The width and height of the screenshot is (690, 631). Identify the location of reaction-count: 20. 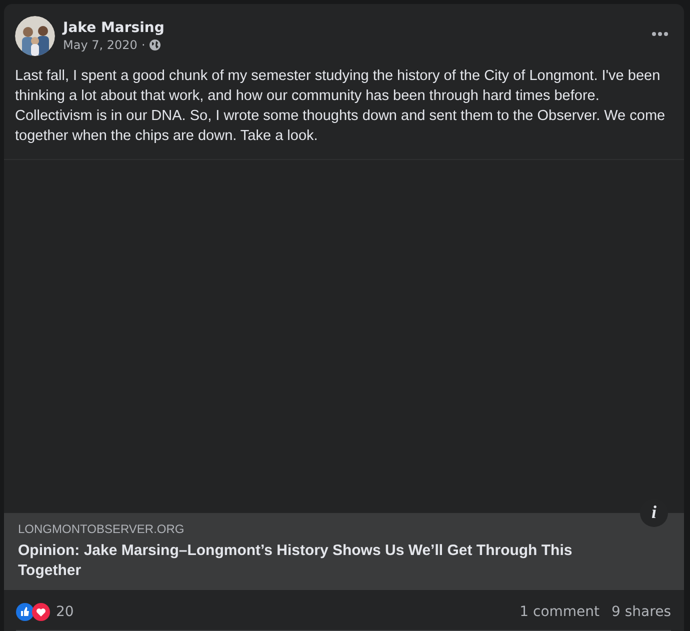
(65, 612).